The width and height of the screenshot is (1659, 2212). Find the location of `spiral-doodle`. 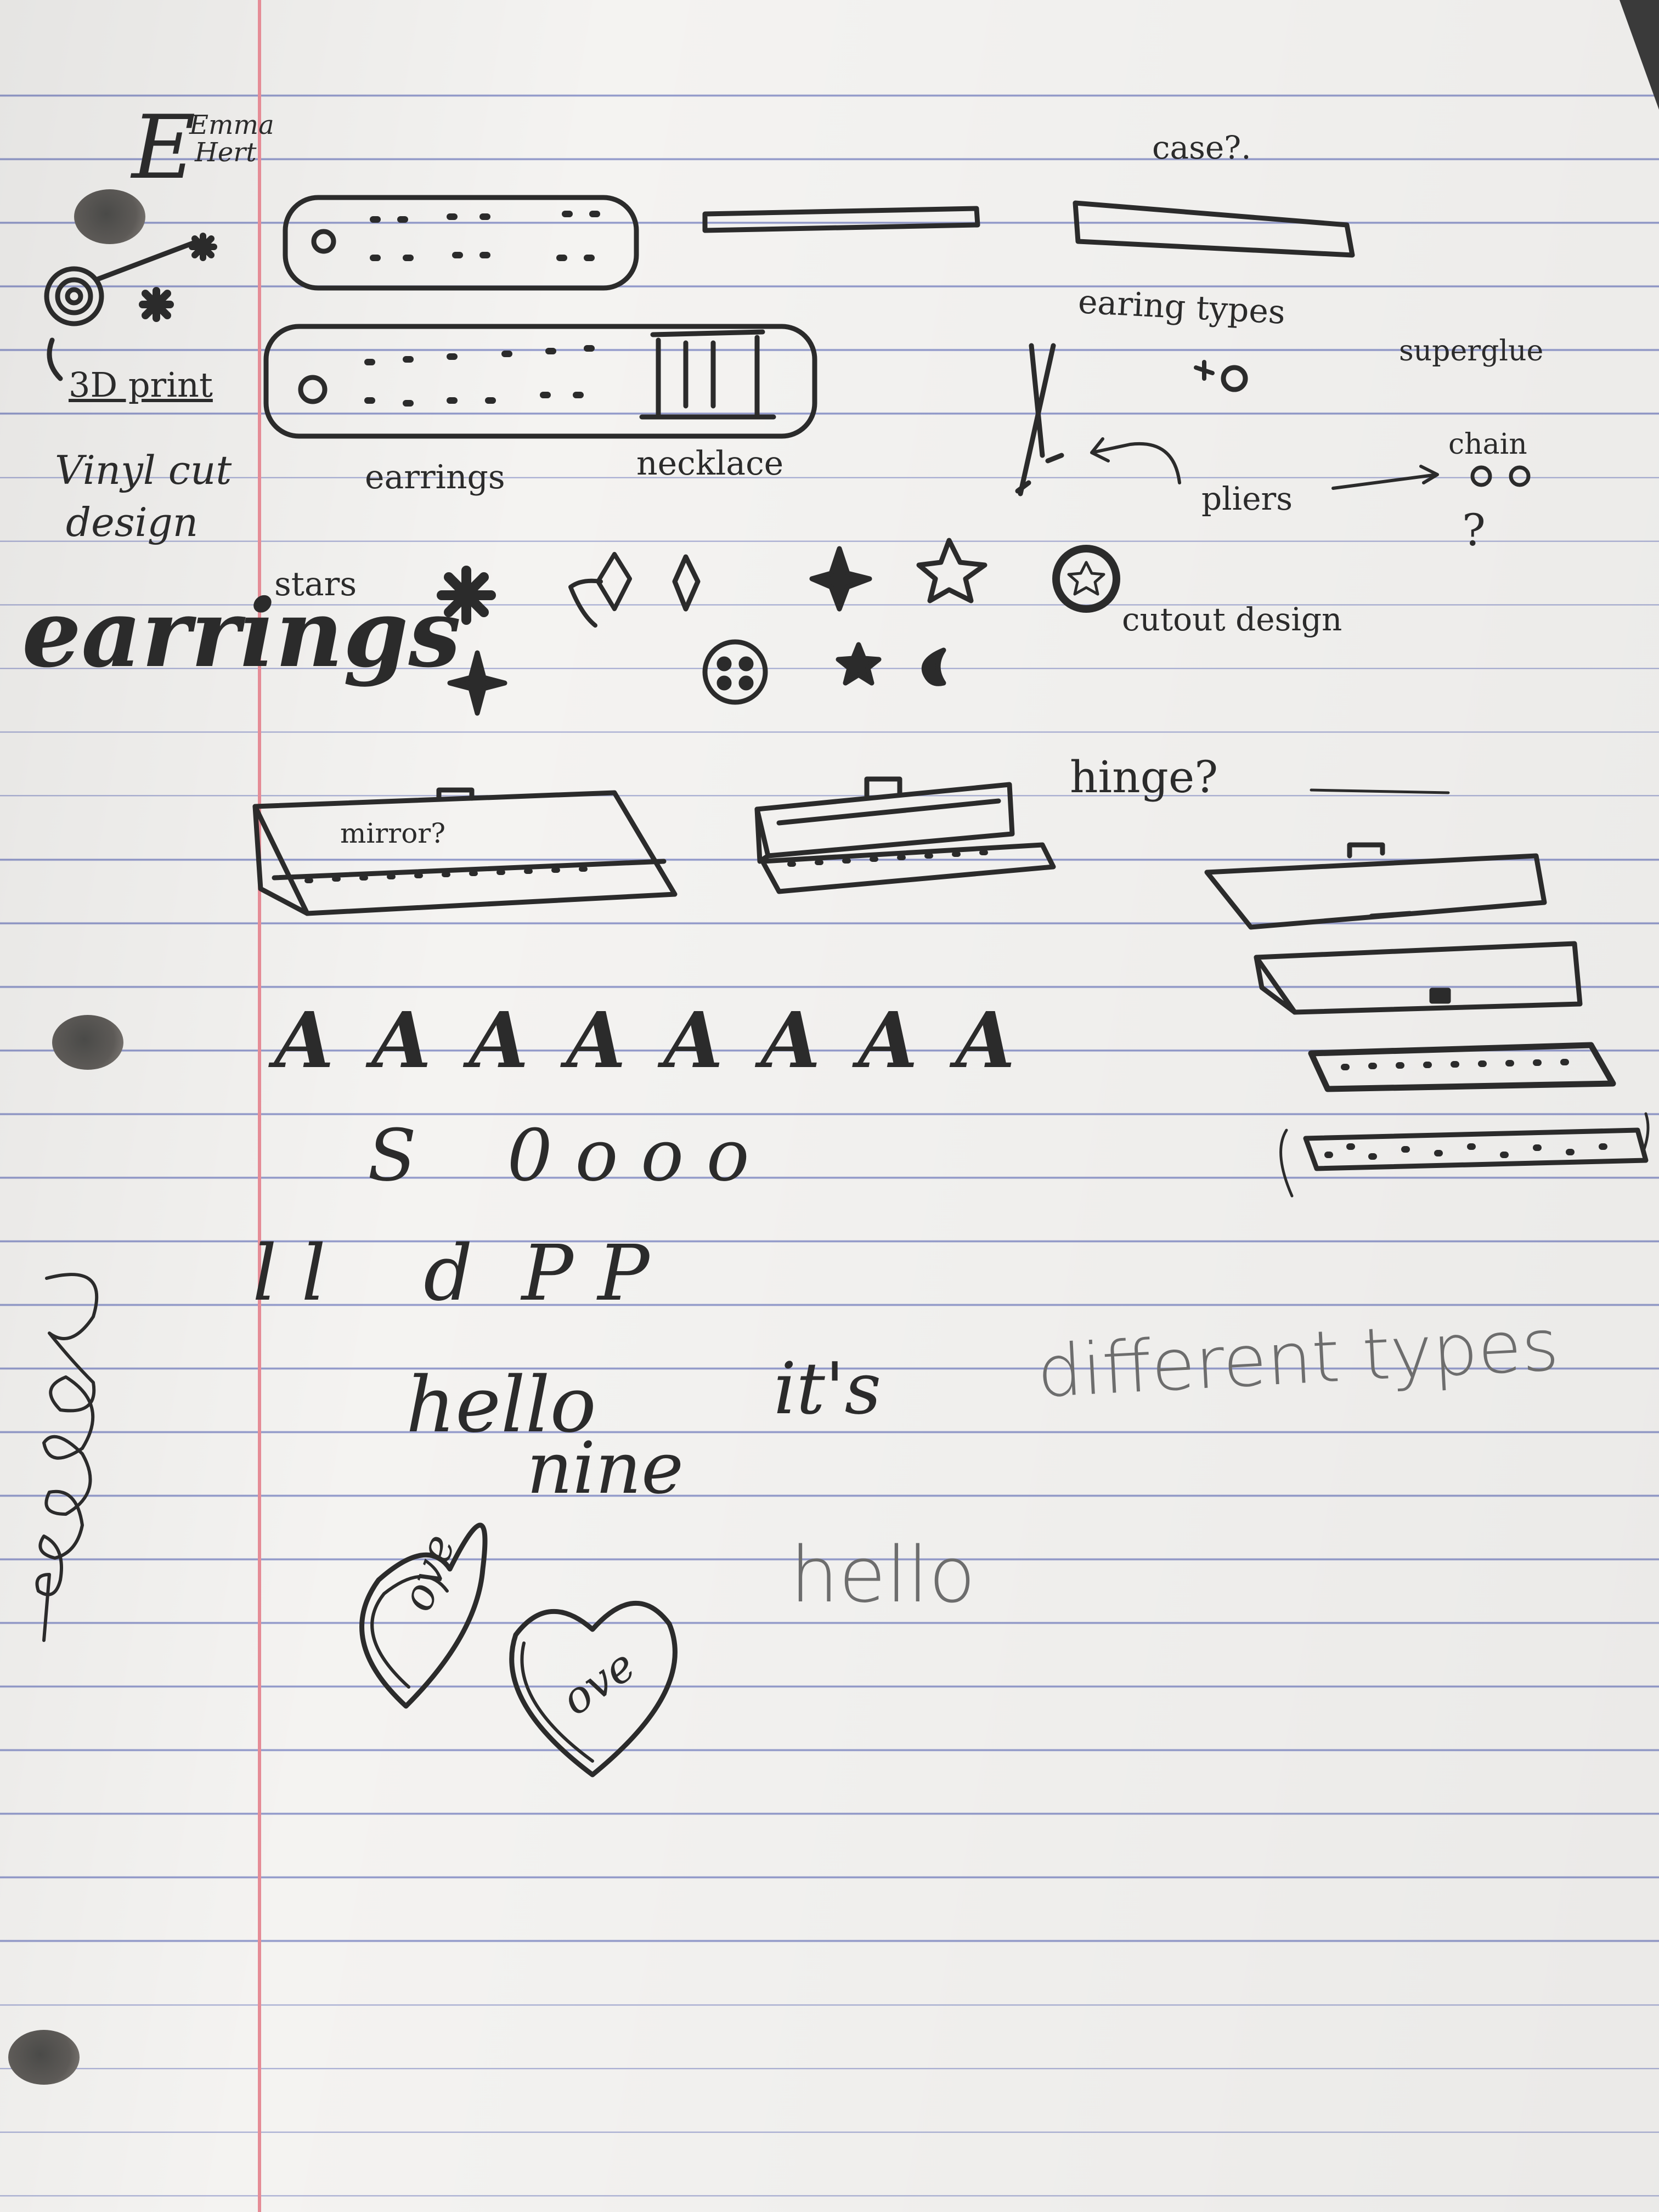

spiral-doodle is located at coordinates (67, 1458).